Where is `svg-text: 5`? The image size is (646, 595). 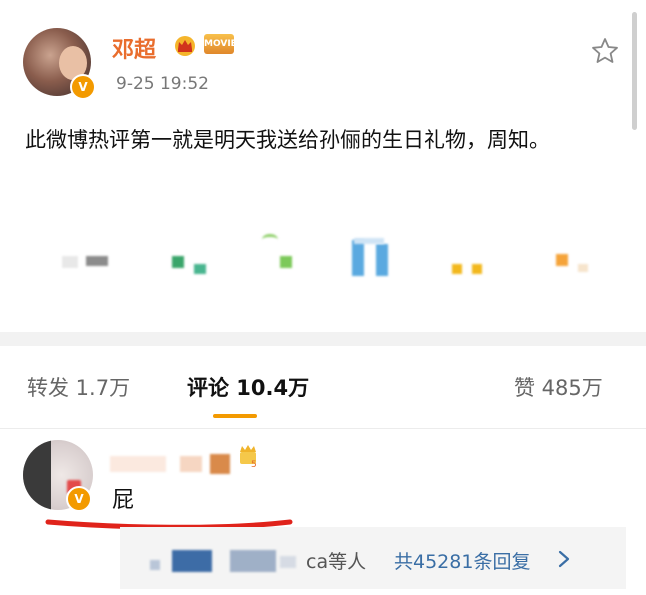 svg-text: 5 is located at coordinates (254, 465).